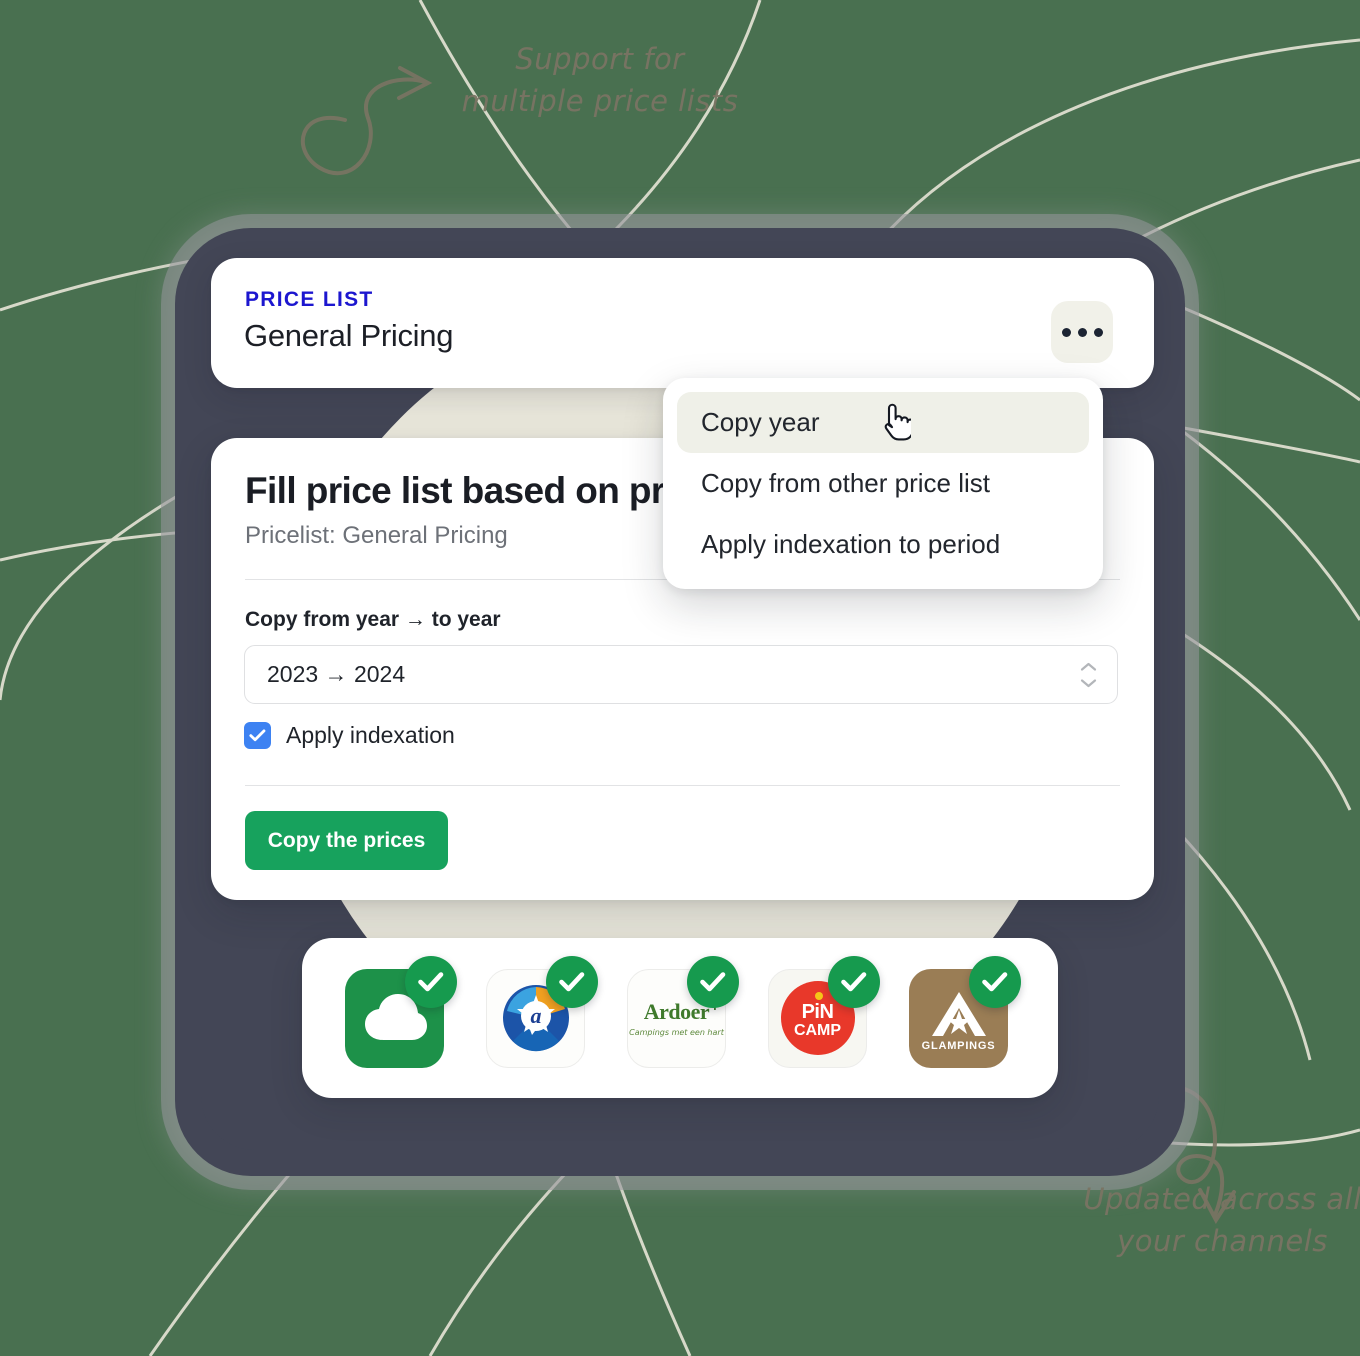  I want to click on channel-acsi: a, so click(542, 1011).